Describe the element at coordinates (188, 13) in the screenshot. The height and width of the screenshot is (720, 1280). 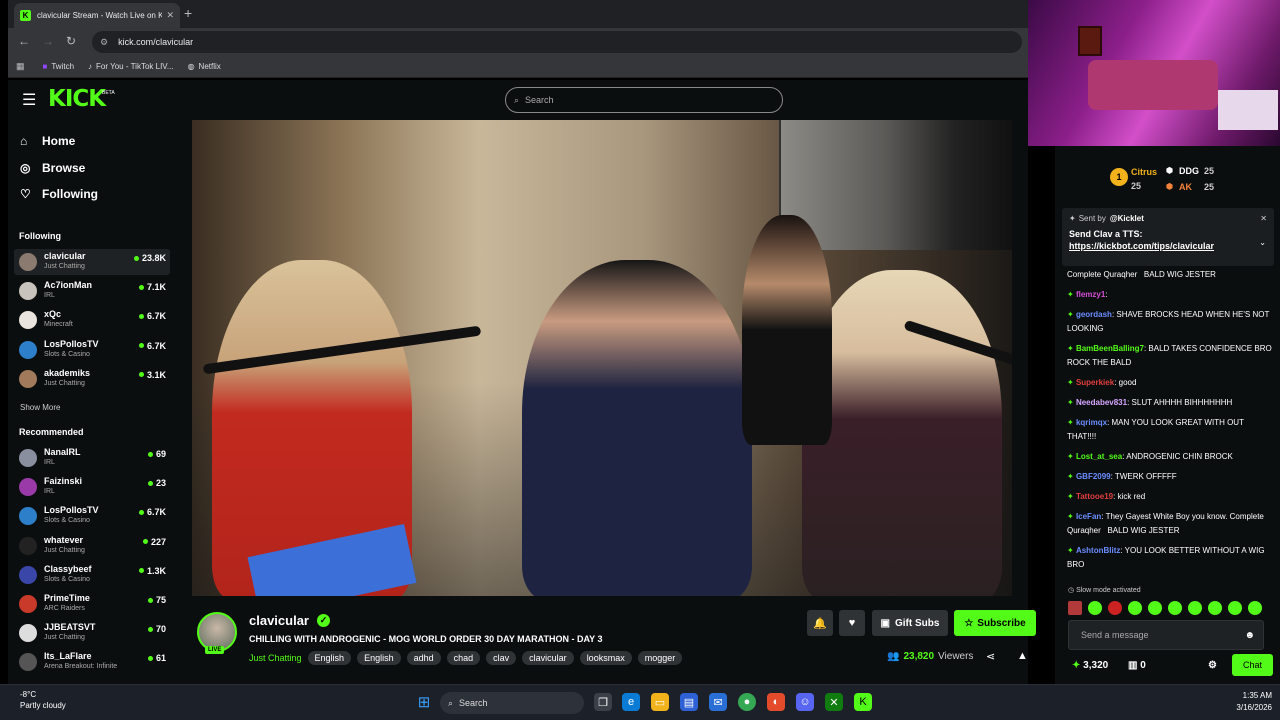
I see `new-tab-icon: +` at that location.